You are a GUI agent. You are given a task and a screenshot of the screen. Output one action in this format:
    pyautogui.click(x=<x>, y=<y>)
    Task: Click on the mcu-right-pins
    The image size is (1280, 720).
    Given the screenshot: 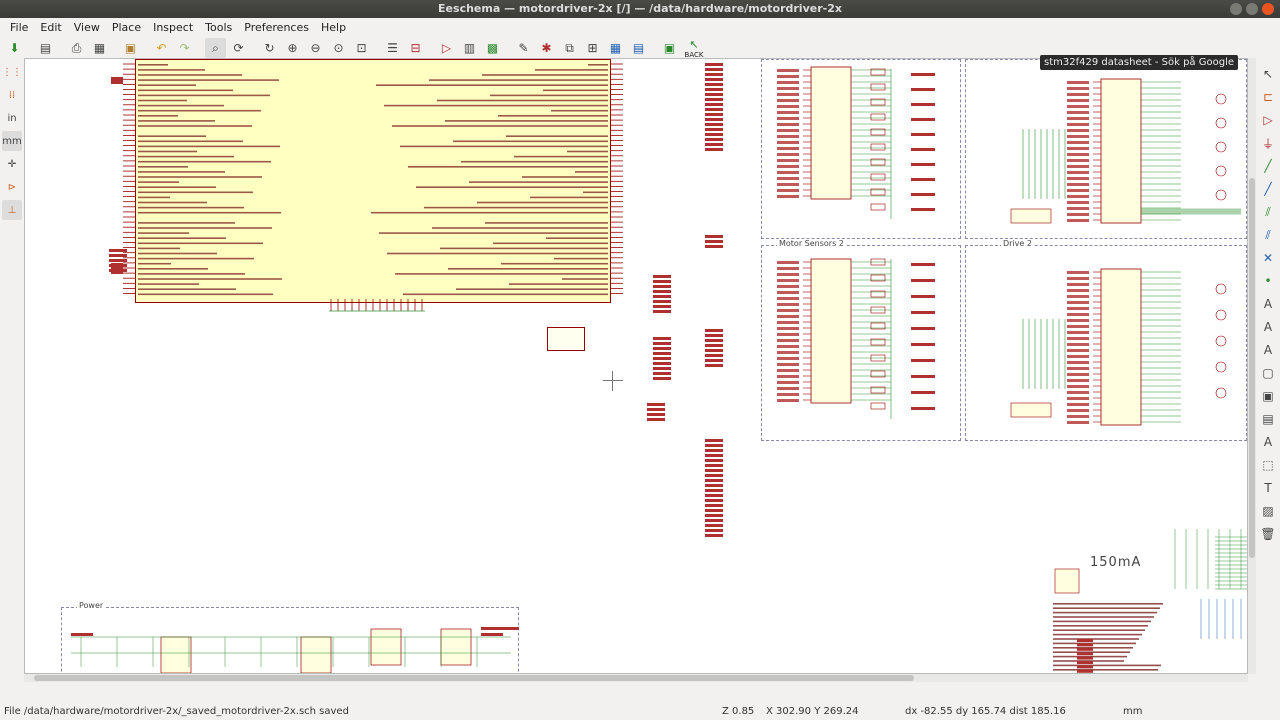 What is the action you would take?
    pyautogui.click(x=617, y=178)
    